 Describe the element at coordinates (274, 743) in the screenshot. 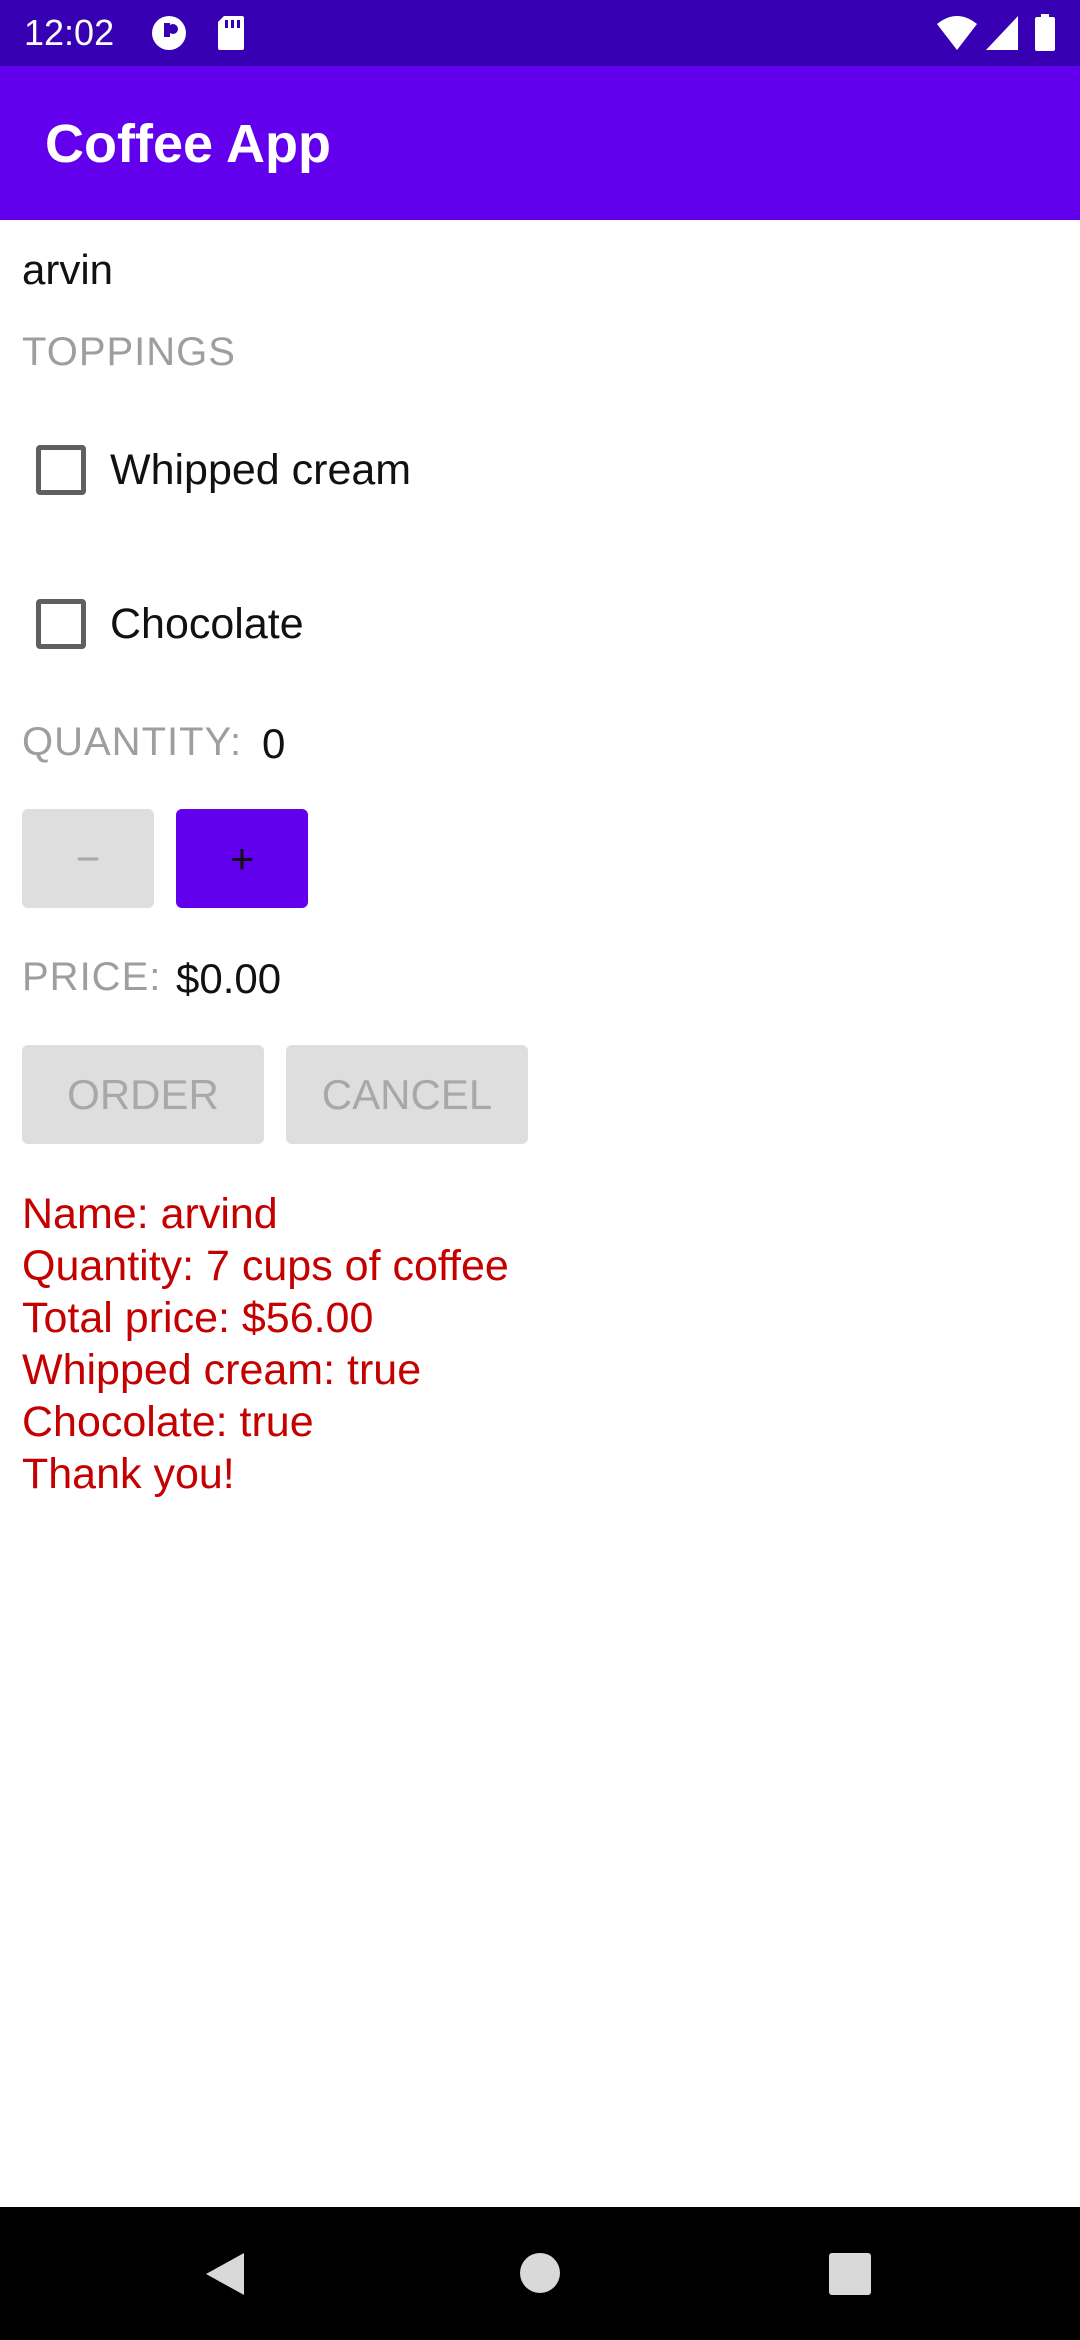

I see `quantity-value: 0` at that location.